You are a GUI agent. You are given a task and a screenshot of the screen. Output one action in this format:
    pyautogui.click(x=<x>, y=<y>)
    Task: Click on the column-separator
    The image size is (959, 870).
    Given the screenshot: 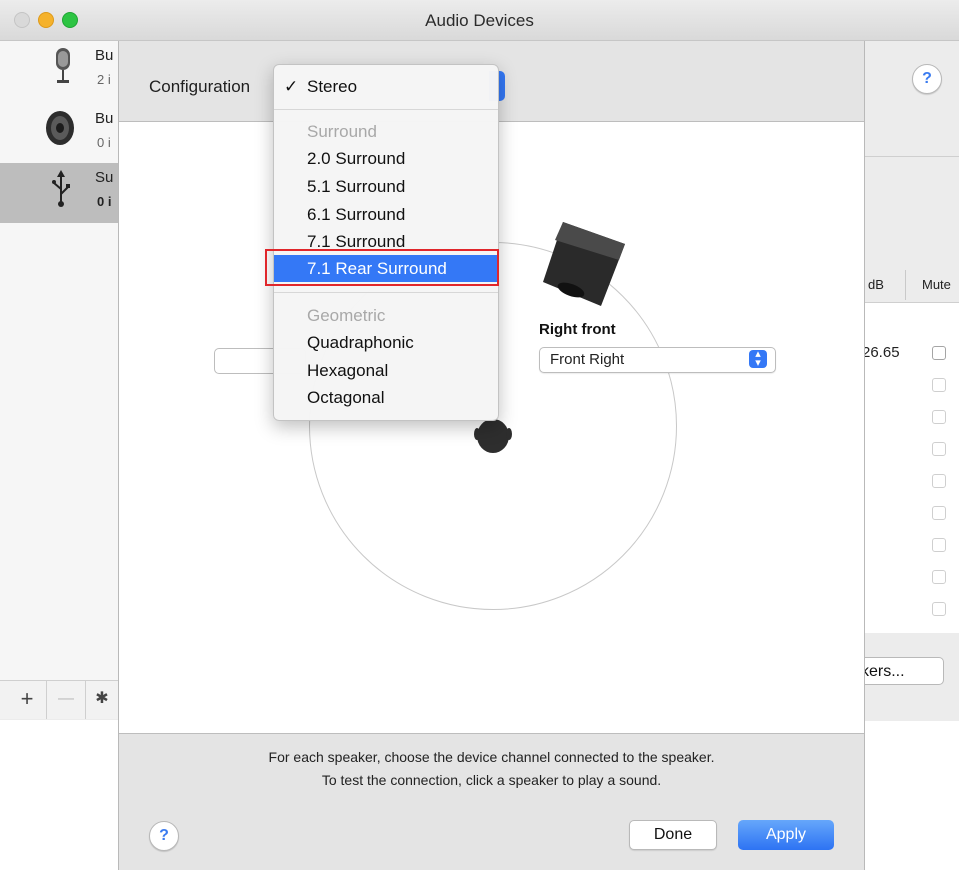 What is the action you would take?
    pyautogui.click(x=905, y=285)
    